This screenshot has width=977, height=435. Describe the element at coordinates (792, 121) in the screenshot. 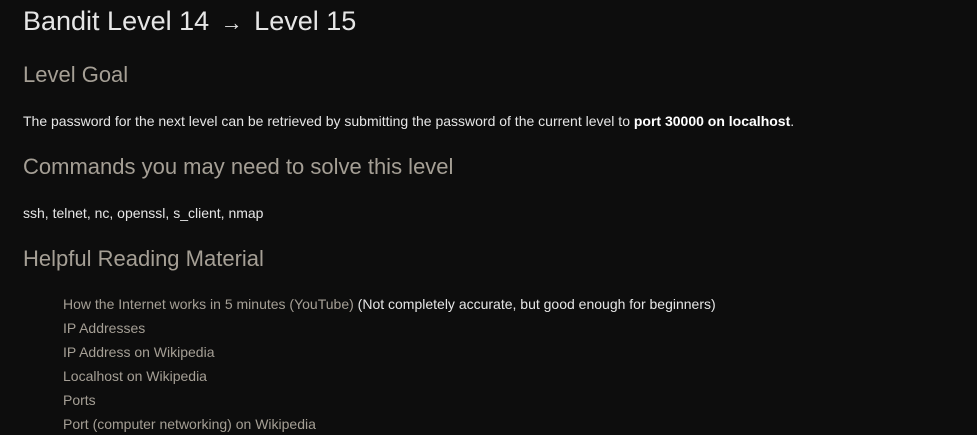

I see `level-goal-text-suffix: .` at that location.